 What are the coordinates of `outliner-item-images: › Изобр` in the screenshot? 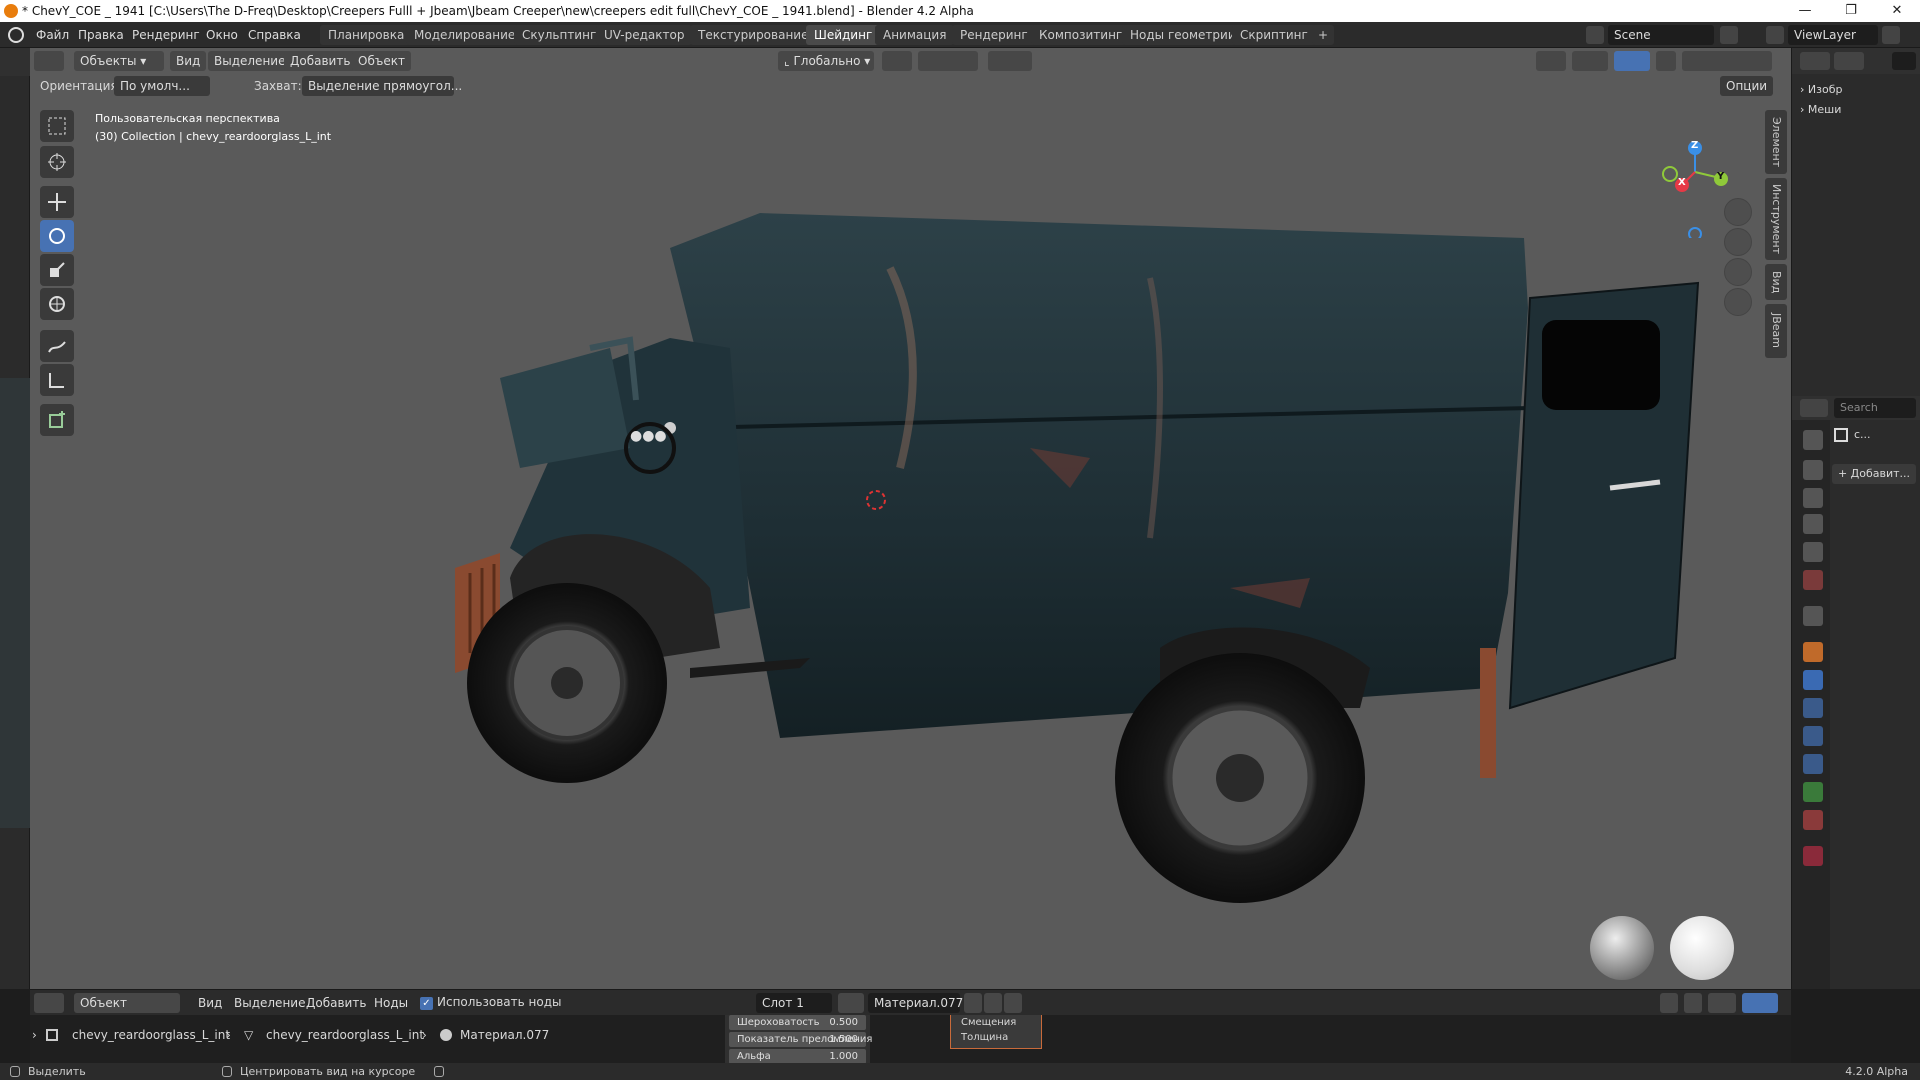 It's located at (1821, 90).